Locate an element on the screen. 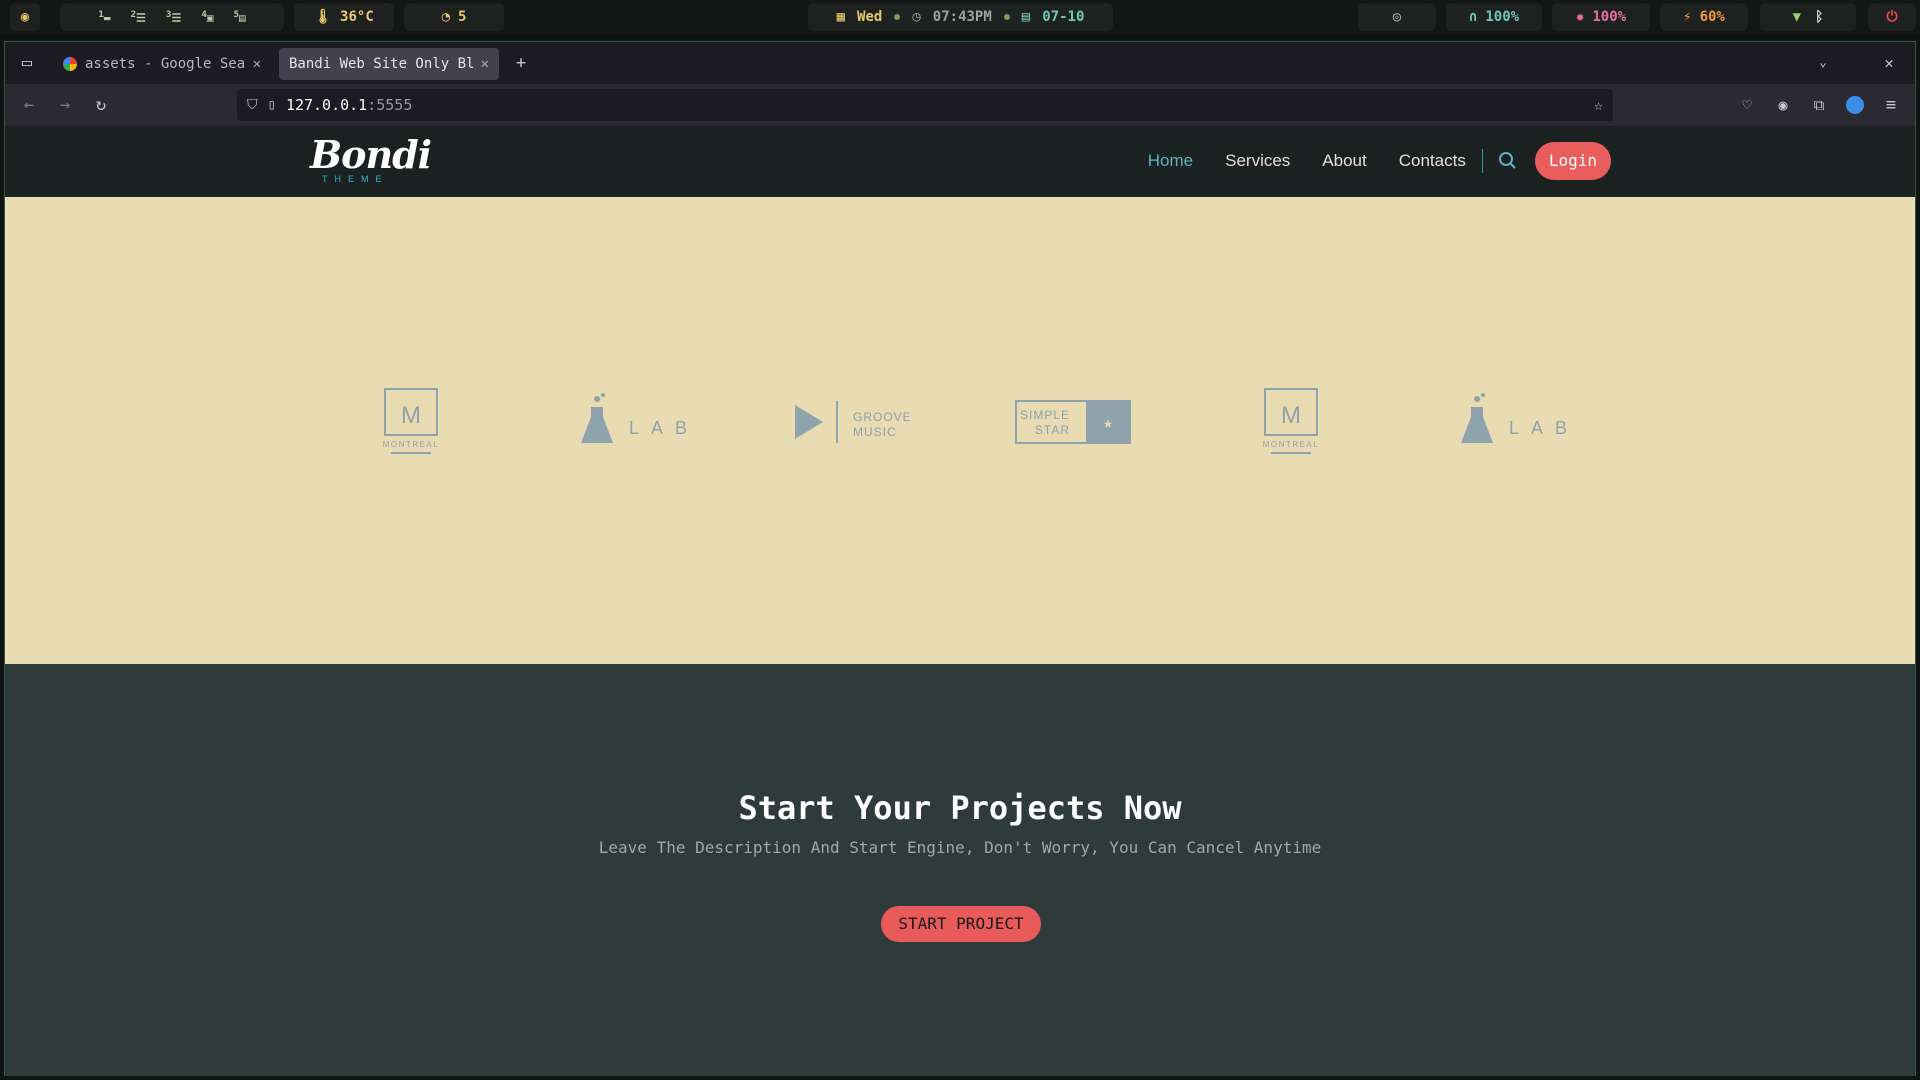 The width and height of the screenshot is (1920, 1080). nav-about: About is located at coordinates (1344, 161).